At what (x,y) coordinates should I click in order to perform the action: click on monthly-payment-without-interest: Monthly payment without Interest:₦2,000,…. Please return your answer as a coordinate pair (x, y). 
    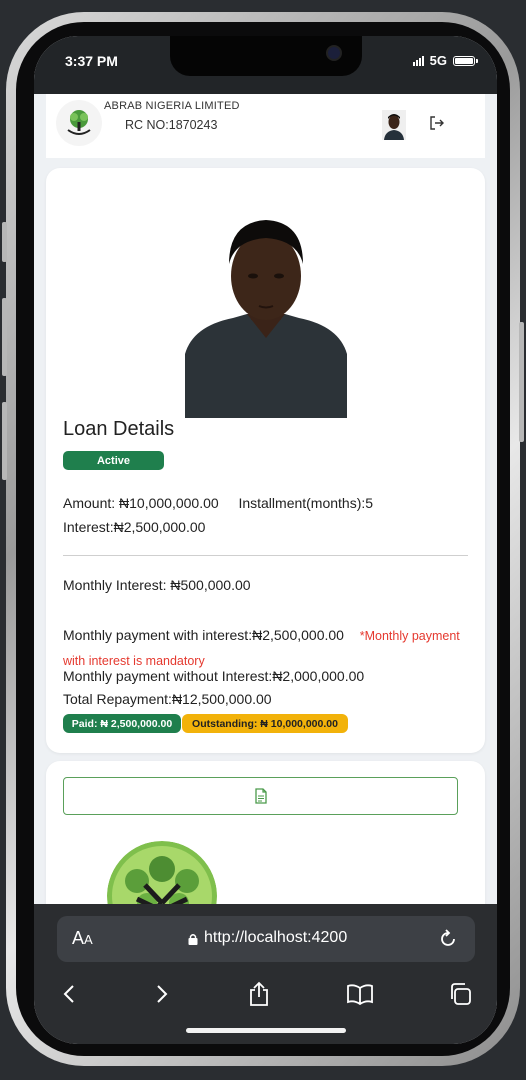
    Looking at the image, I should click on (214, 676).